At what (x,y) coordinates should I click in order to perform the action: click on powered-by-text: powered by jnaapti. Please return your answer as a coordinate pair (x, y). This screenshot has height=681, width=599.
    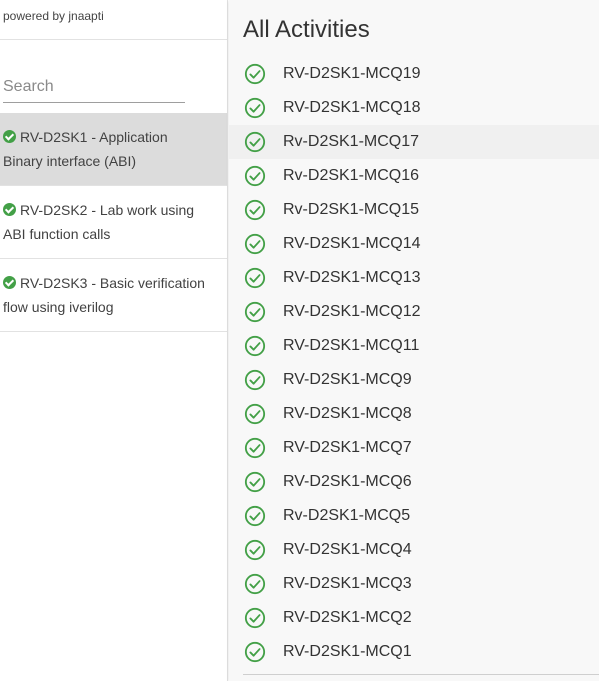
    Looking at the image, I should click on (113, 20).